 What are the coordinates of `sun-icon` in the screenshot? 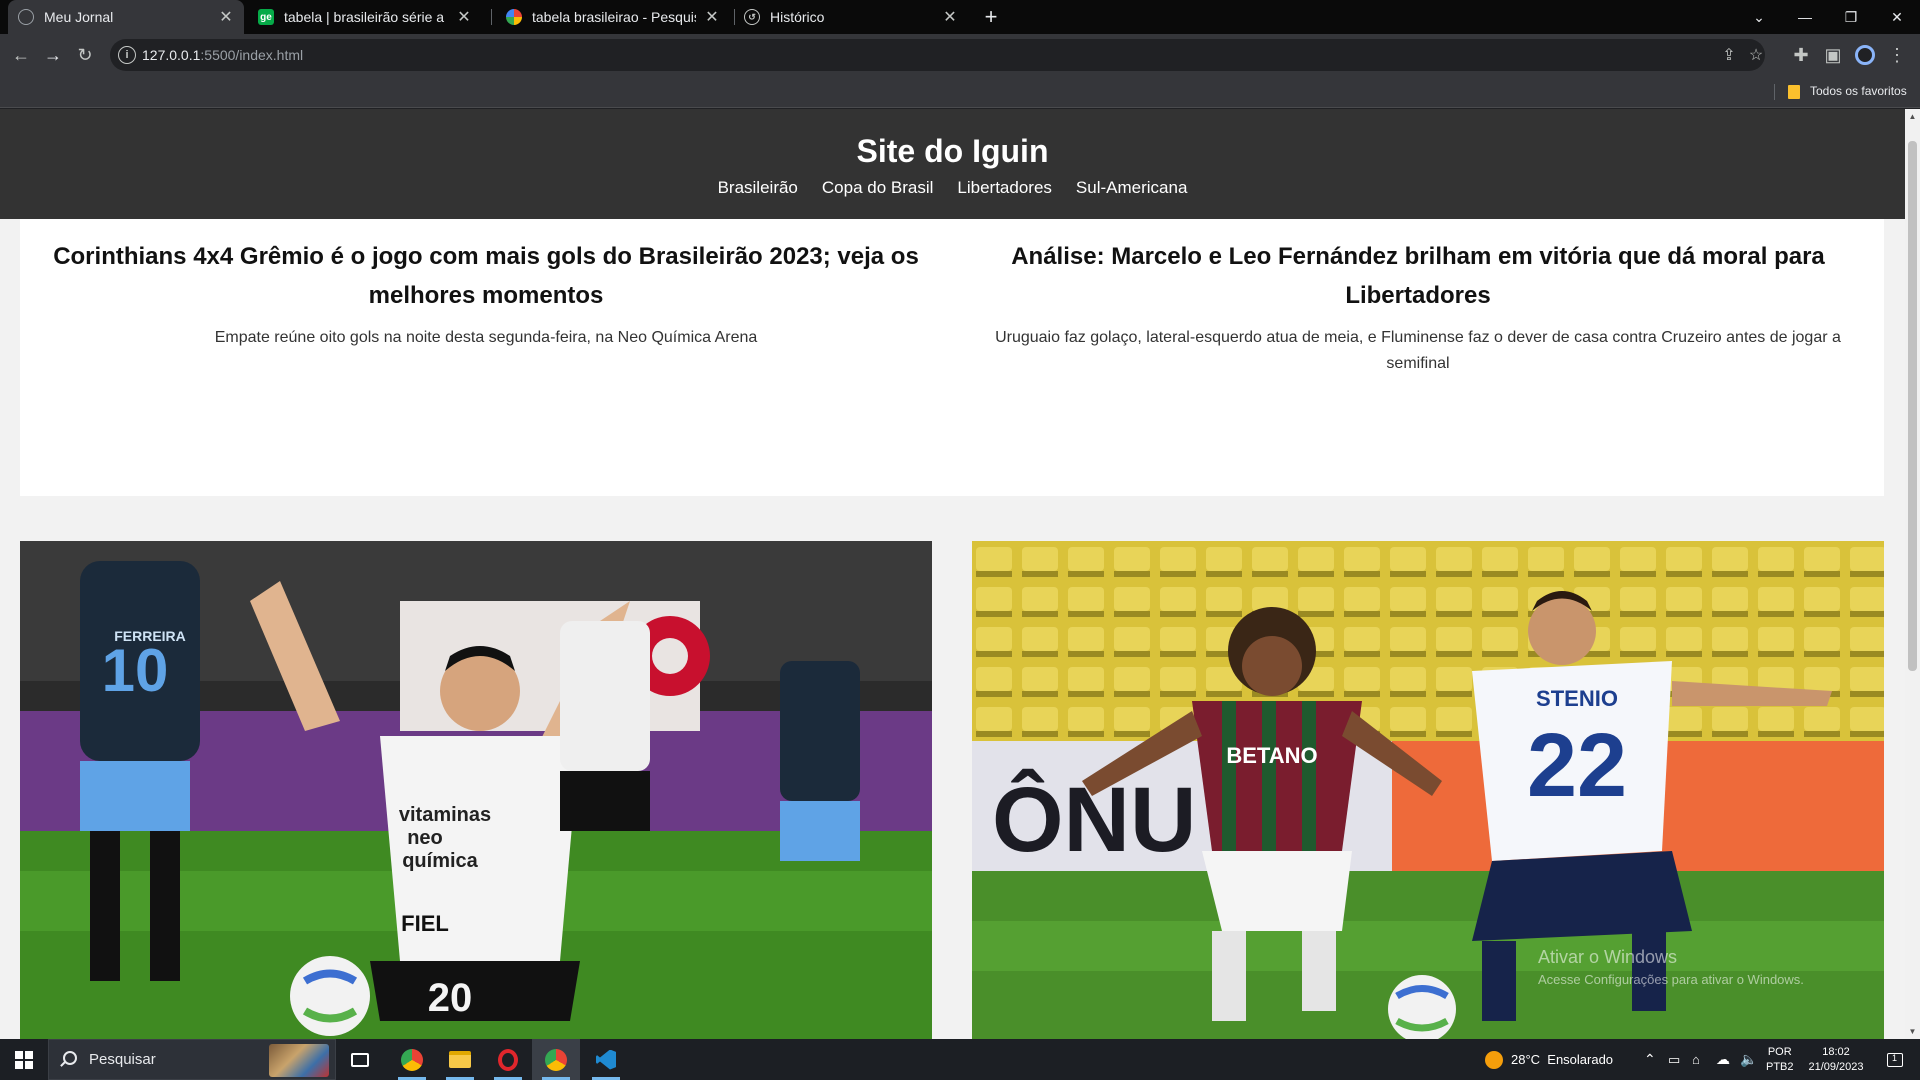 It's located at (1494, 1059).